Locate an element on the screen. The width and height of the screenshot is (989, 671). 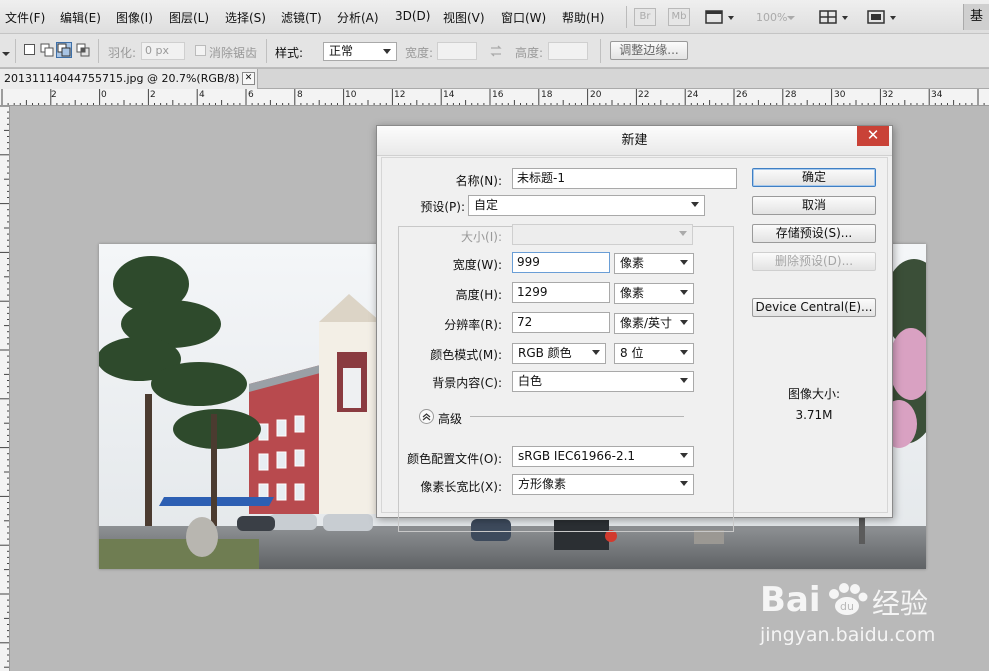
menu-layer: 图层(L) is located at coordinates (189, 17).